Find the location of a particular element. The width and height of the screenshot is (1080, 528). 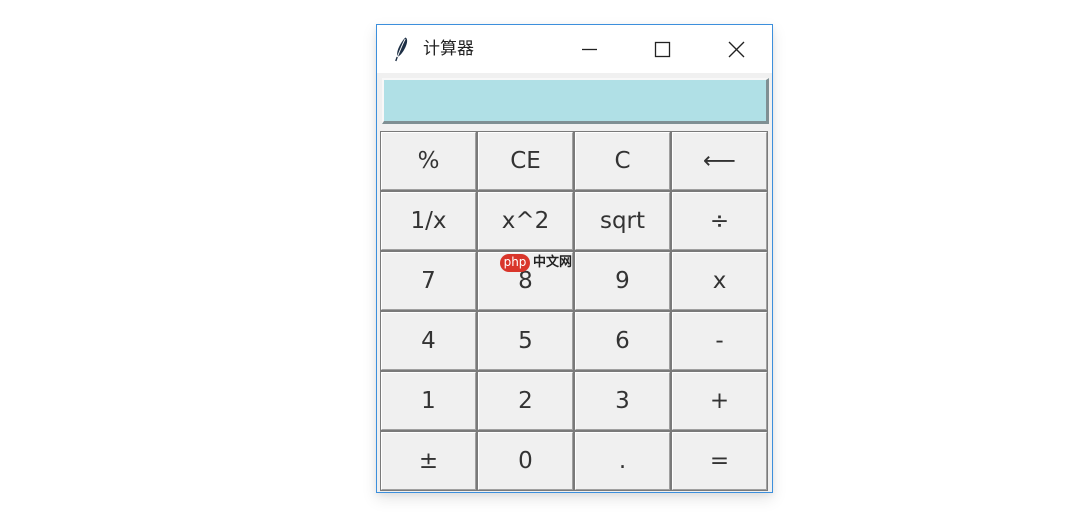

minimize-button is located at coordinates (589, 49).